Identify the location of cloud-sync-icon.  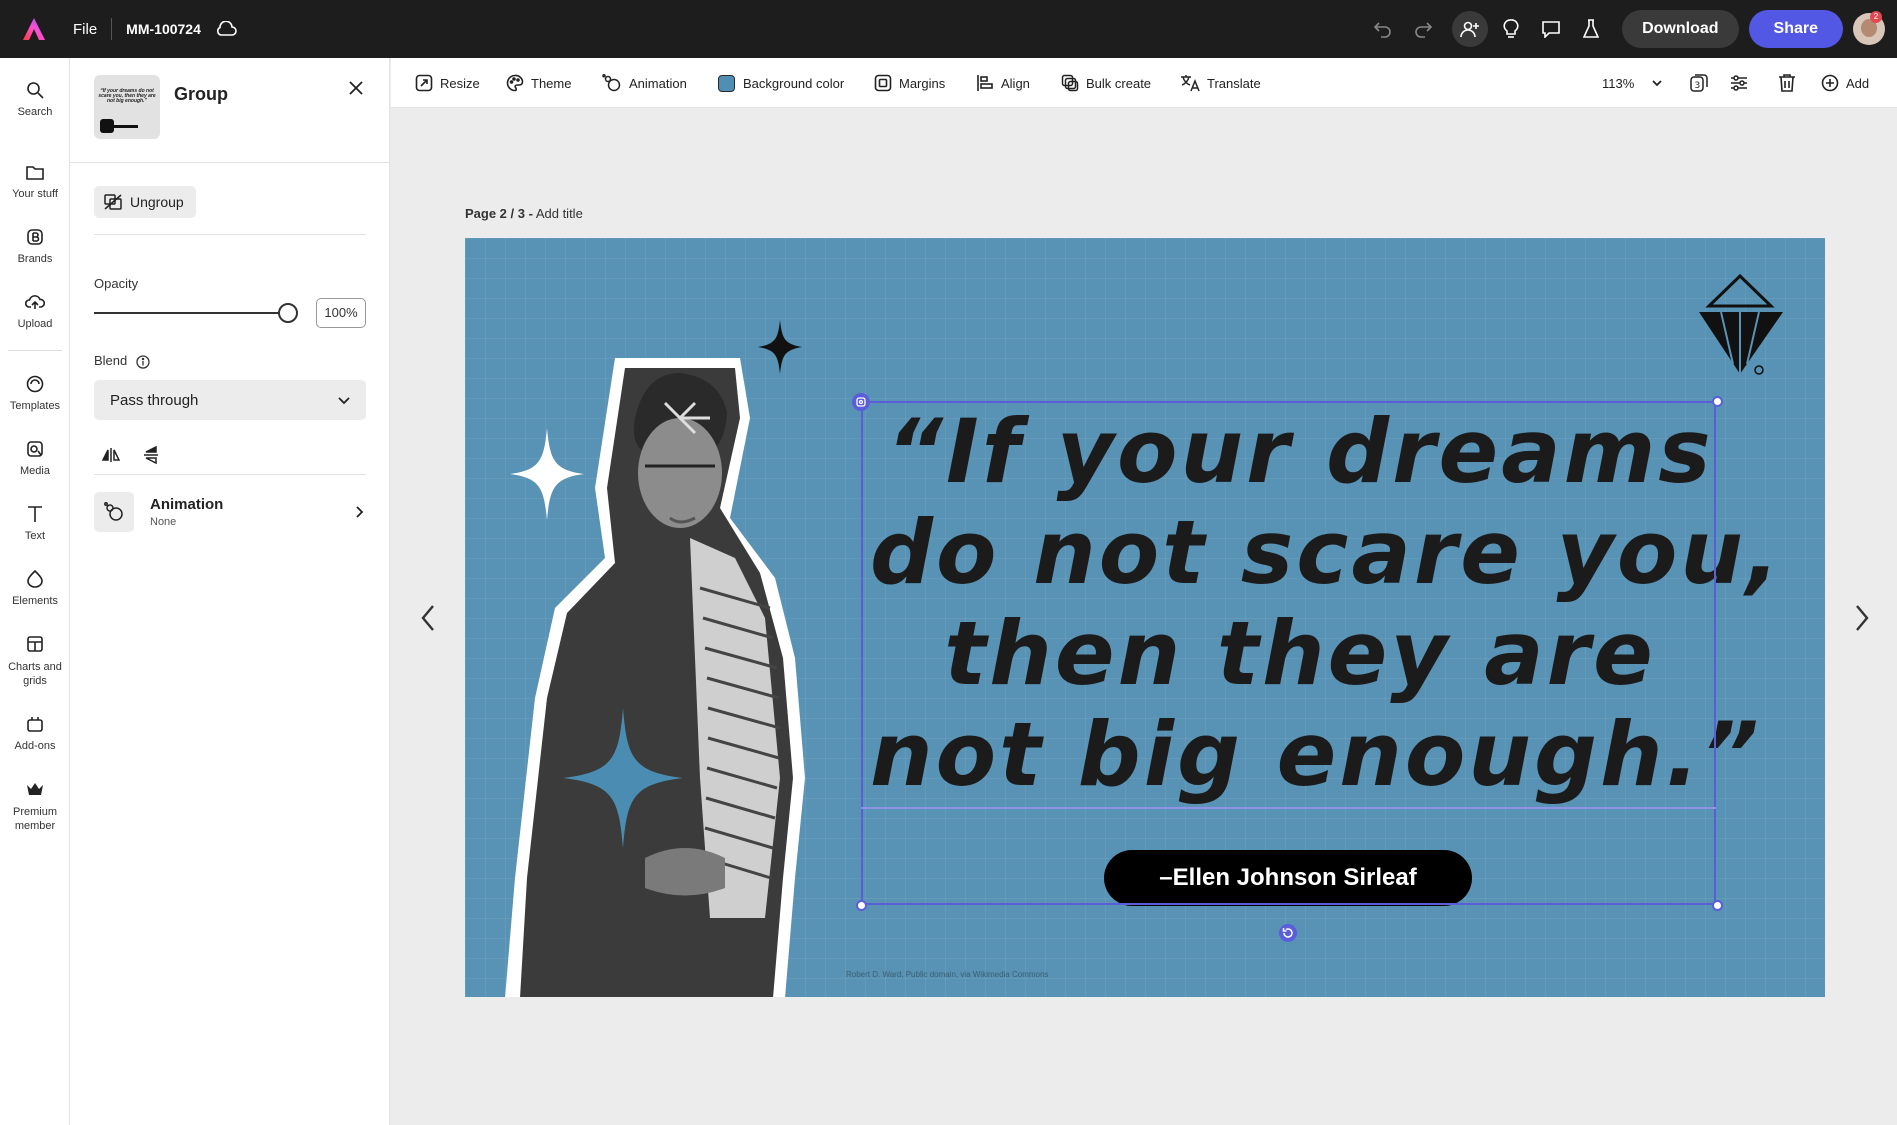
(226, 29).